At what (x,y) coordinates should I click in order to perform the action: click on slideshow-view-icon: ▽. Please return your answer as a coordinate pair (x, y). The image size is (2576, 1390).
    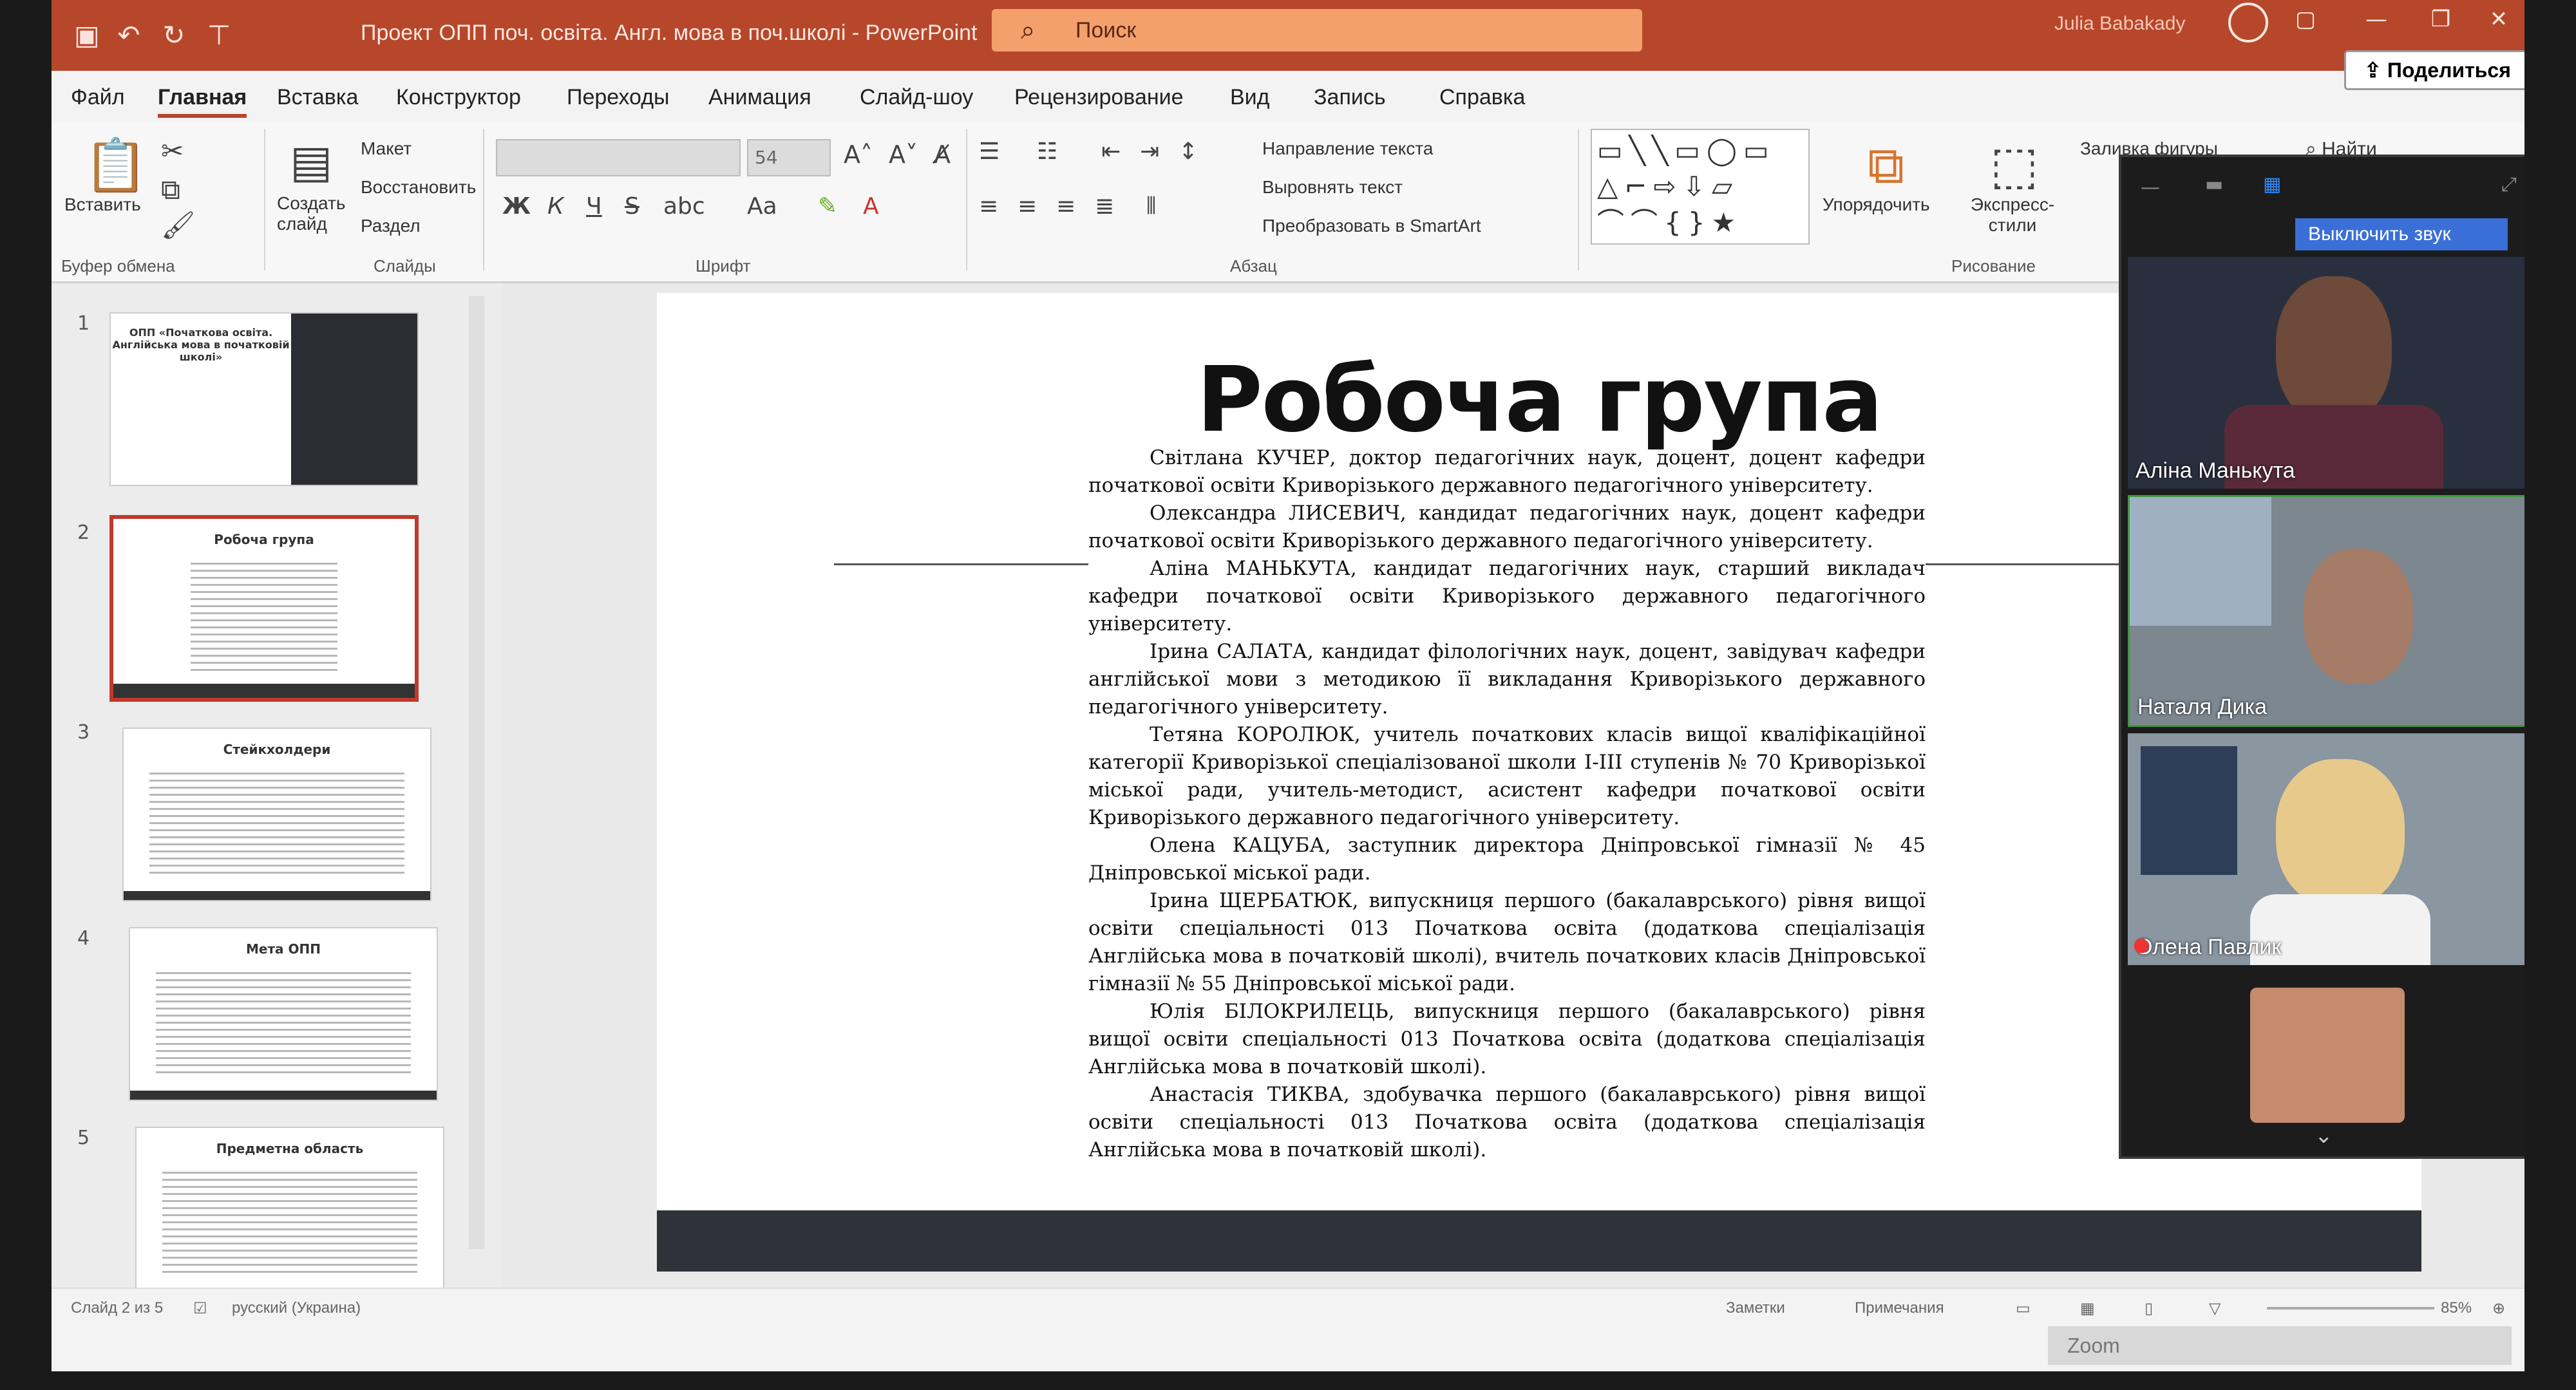
    Looking at the image, I should click on (2215, 1308).